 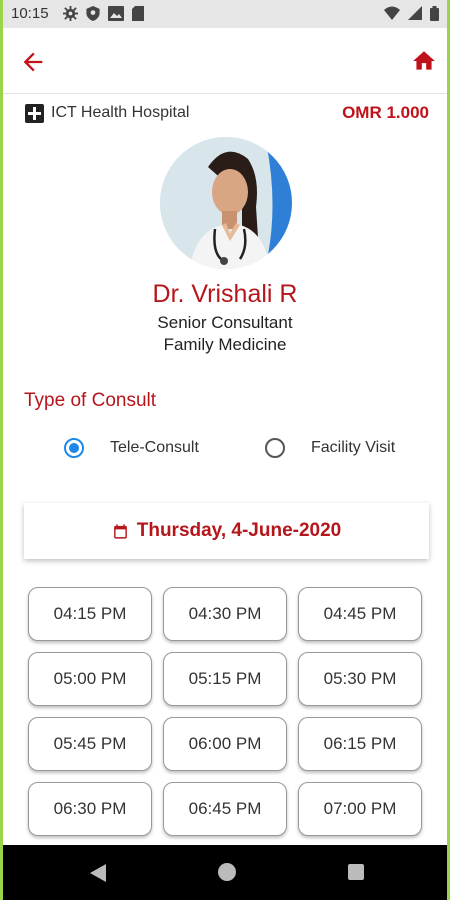 What do you see at coordinates (116, 13) in the screenshot?
I see `image-icon` at bounding box center [116, 13].